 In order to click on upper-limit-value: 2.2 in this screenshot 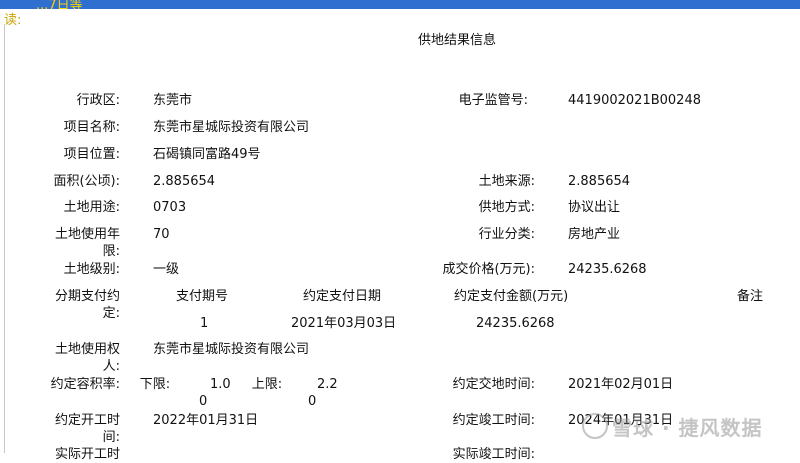, I will do `click(327, 384)`.